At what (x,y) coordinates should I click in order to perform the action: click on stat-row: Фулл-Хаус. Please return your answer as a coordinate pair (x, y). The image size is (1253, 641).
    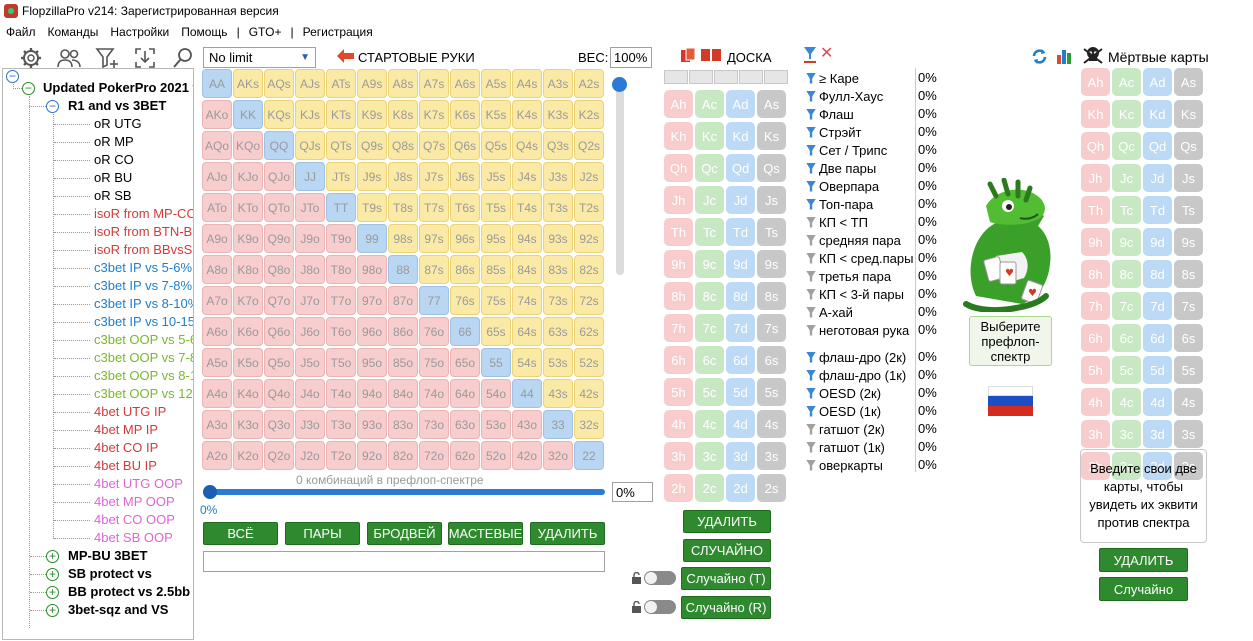
    Looking at the image, I should click on (844, 96).